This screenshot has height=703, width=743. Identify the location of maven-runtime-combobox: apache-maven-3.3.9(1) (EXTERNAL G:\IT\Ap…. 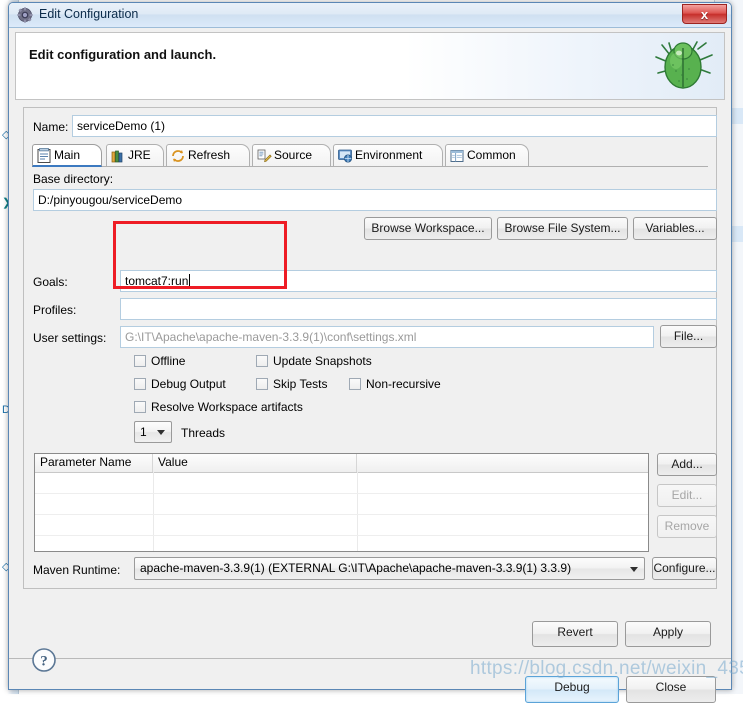
(389, 568).